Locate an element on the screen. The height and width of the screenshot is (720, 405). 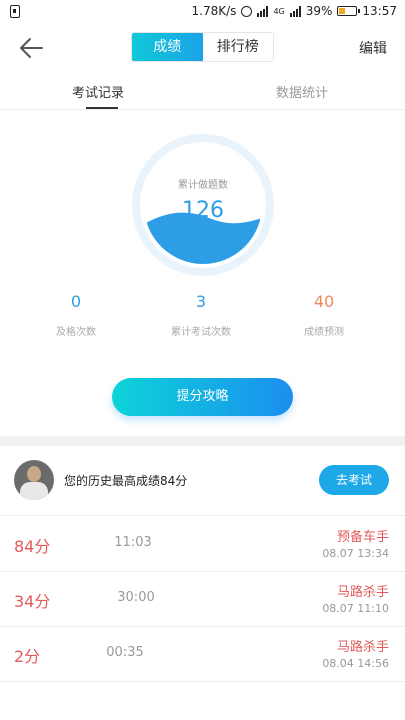
improve-score-button: 提分攻略 is located at coordinates (202, 397).